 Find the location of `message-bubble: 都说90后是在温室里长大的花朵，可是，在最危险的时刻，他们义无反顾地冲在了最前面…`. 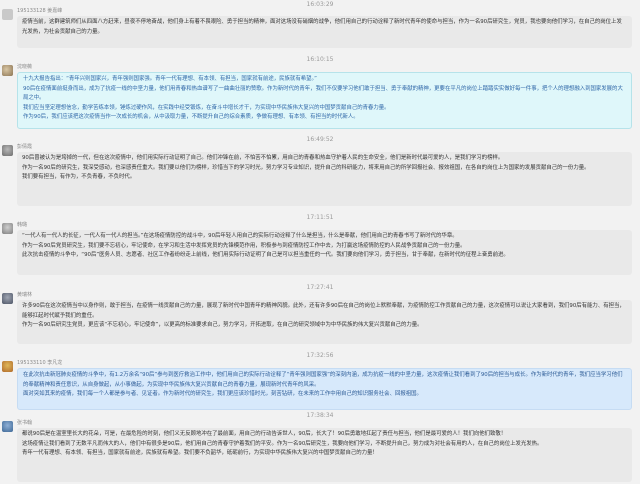

message-bubble: 都说90后是在温室里长大的花朵，可是，在最危险的时刻，他们义无反顾地冲在了最前面… is located at coordinates (324, 455).